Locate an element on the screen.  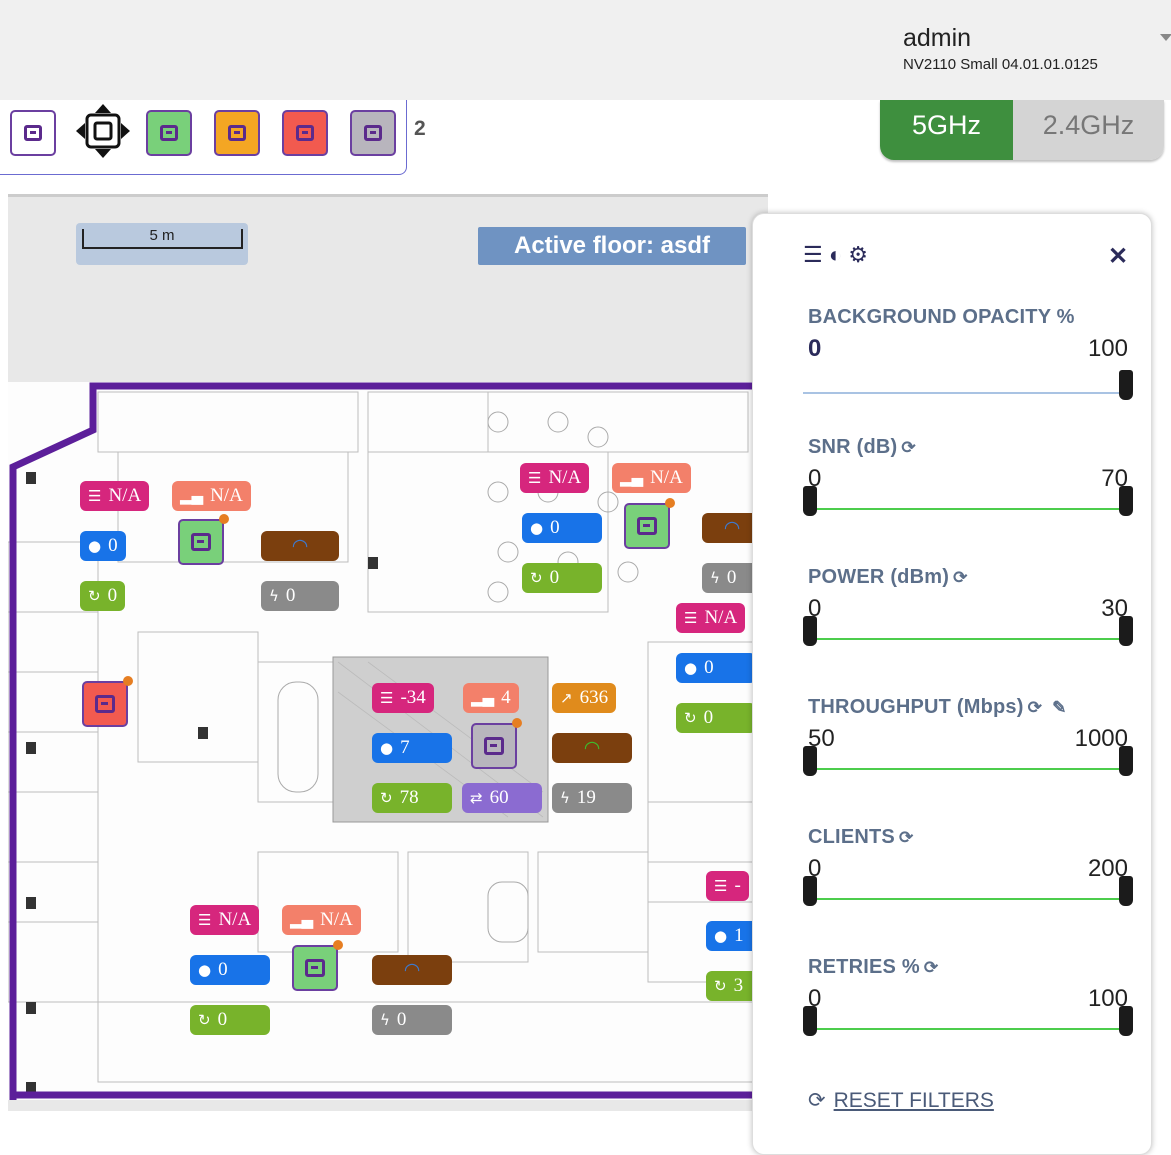
channel-badge: ⇄ 60 is located at coordinates (502, 798).